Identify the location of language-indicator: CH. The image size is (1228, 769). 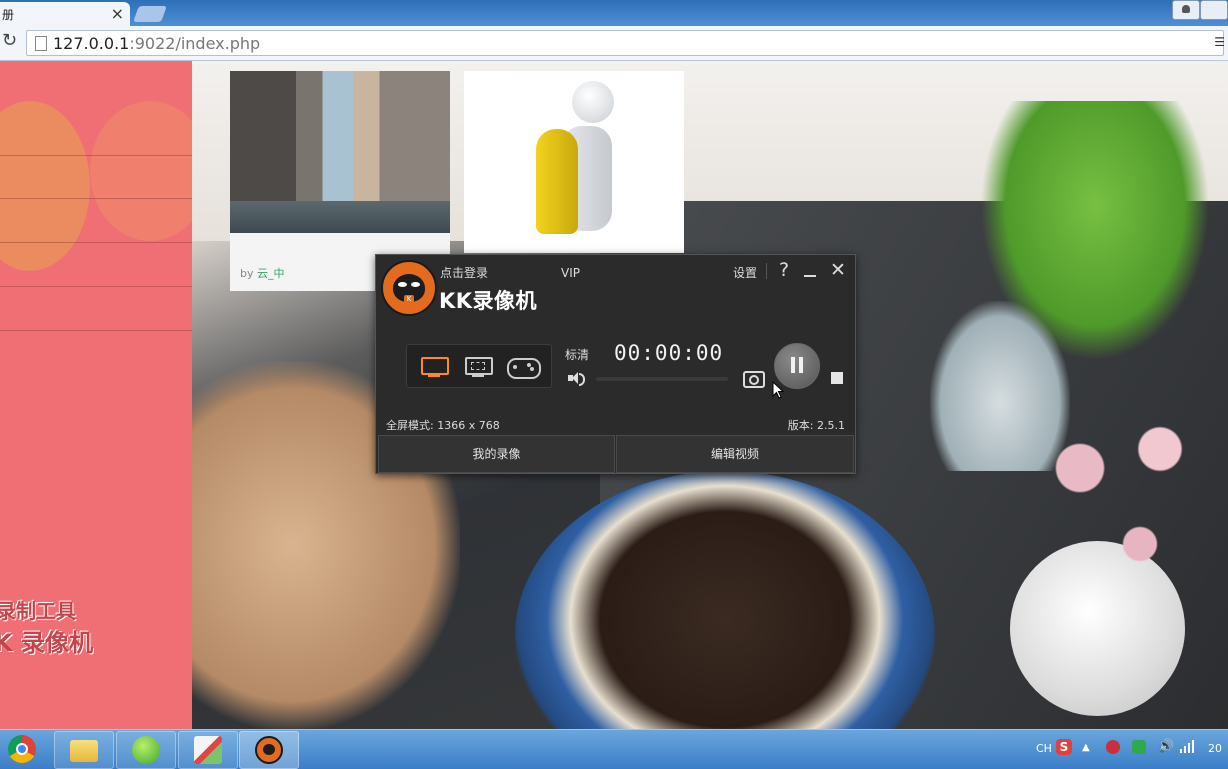
(1044, 748).